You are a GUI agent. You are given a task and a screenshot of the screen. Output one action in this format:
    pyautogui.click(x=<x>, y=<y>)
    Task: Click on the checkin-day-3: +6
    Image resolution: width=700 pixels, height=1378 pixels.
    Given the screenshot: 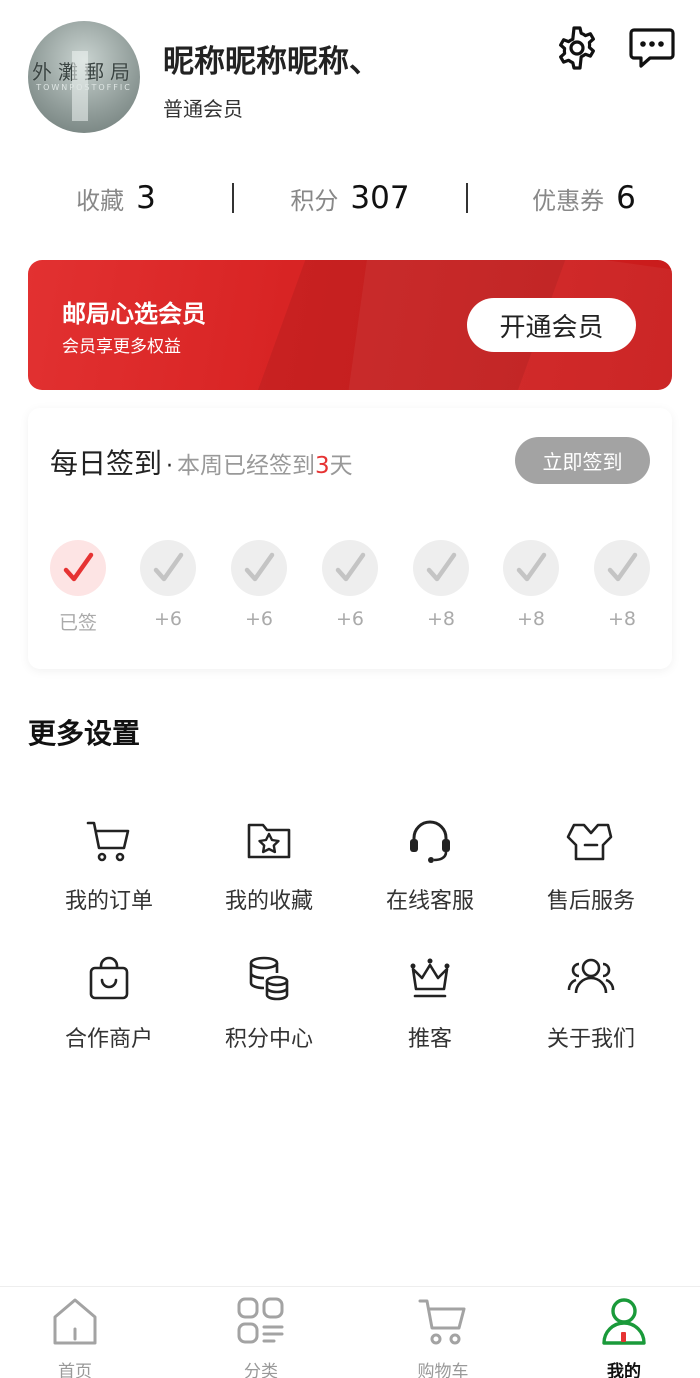 What is the action you would take?
    pyautogui.click(x=259, y=585)
    